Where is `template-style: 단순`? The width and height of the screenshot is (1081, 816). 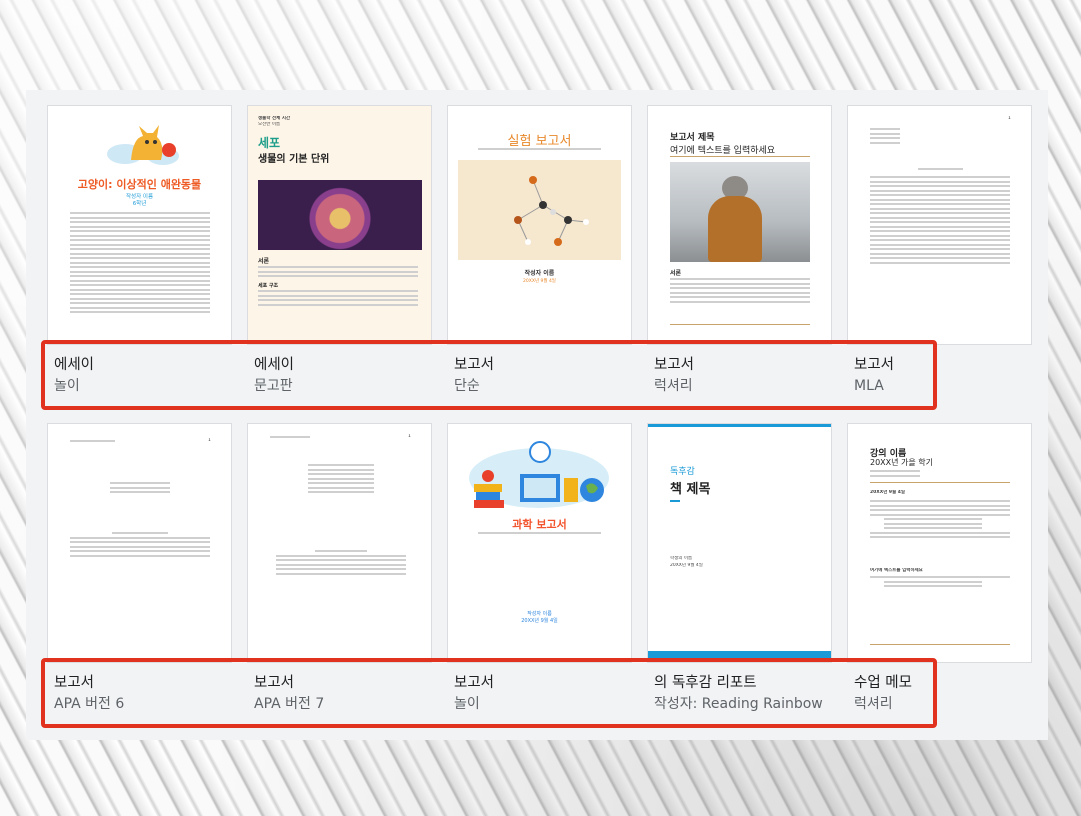
template-style: 단순 is located at coordinates (467, 386).